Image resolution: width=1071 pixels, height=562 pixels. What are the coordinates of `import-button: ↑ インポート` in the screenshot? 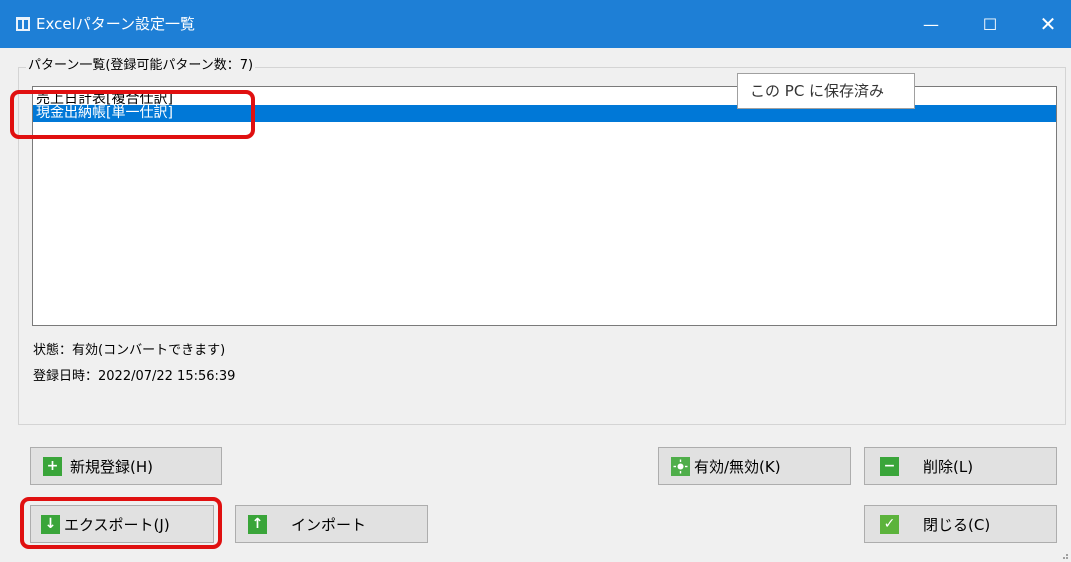 It's located at (331, 524).